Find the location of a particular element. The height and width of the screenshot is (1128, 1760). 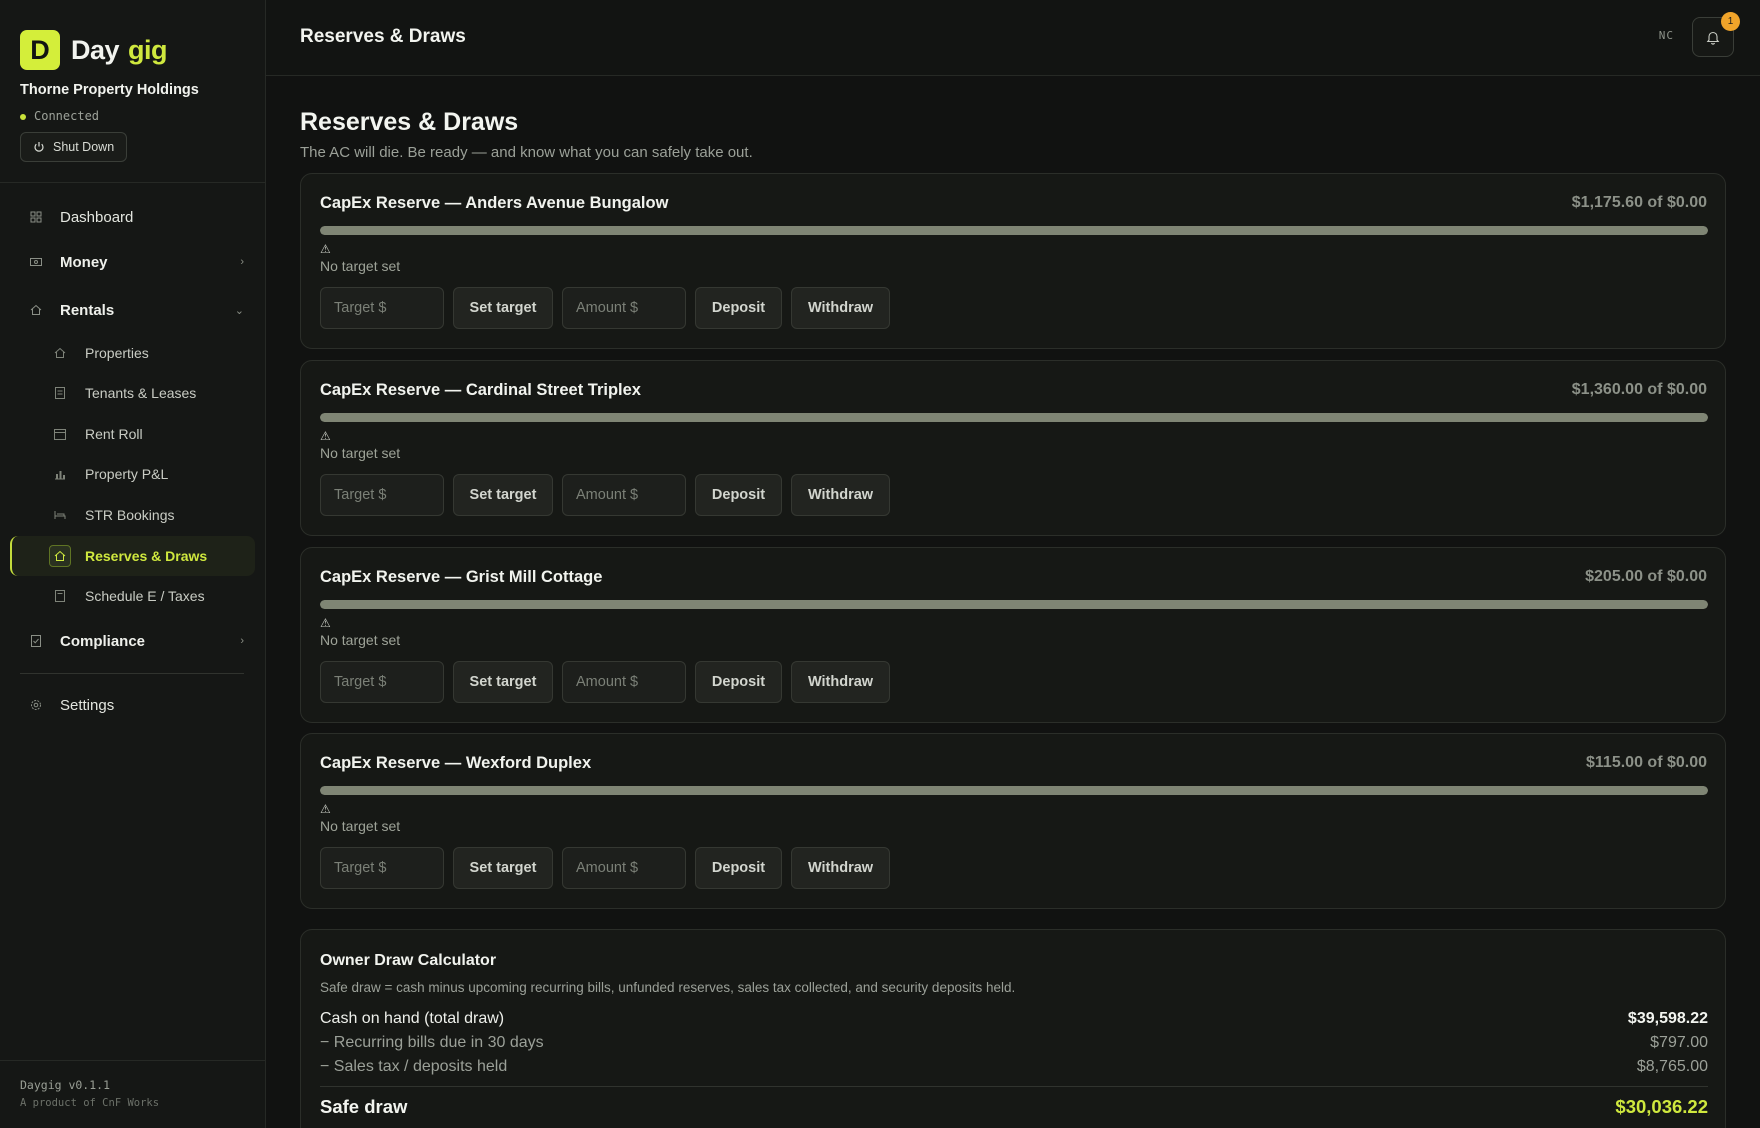

nav-money: Money › is located at coordinates (135, 262).